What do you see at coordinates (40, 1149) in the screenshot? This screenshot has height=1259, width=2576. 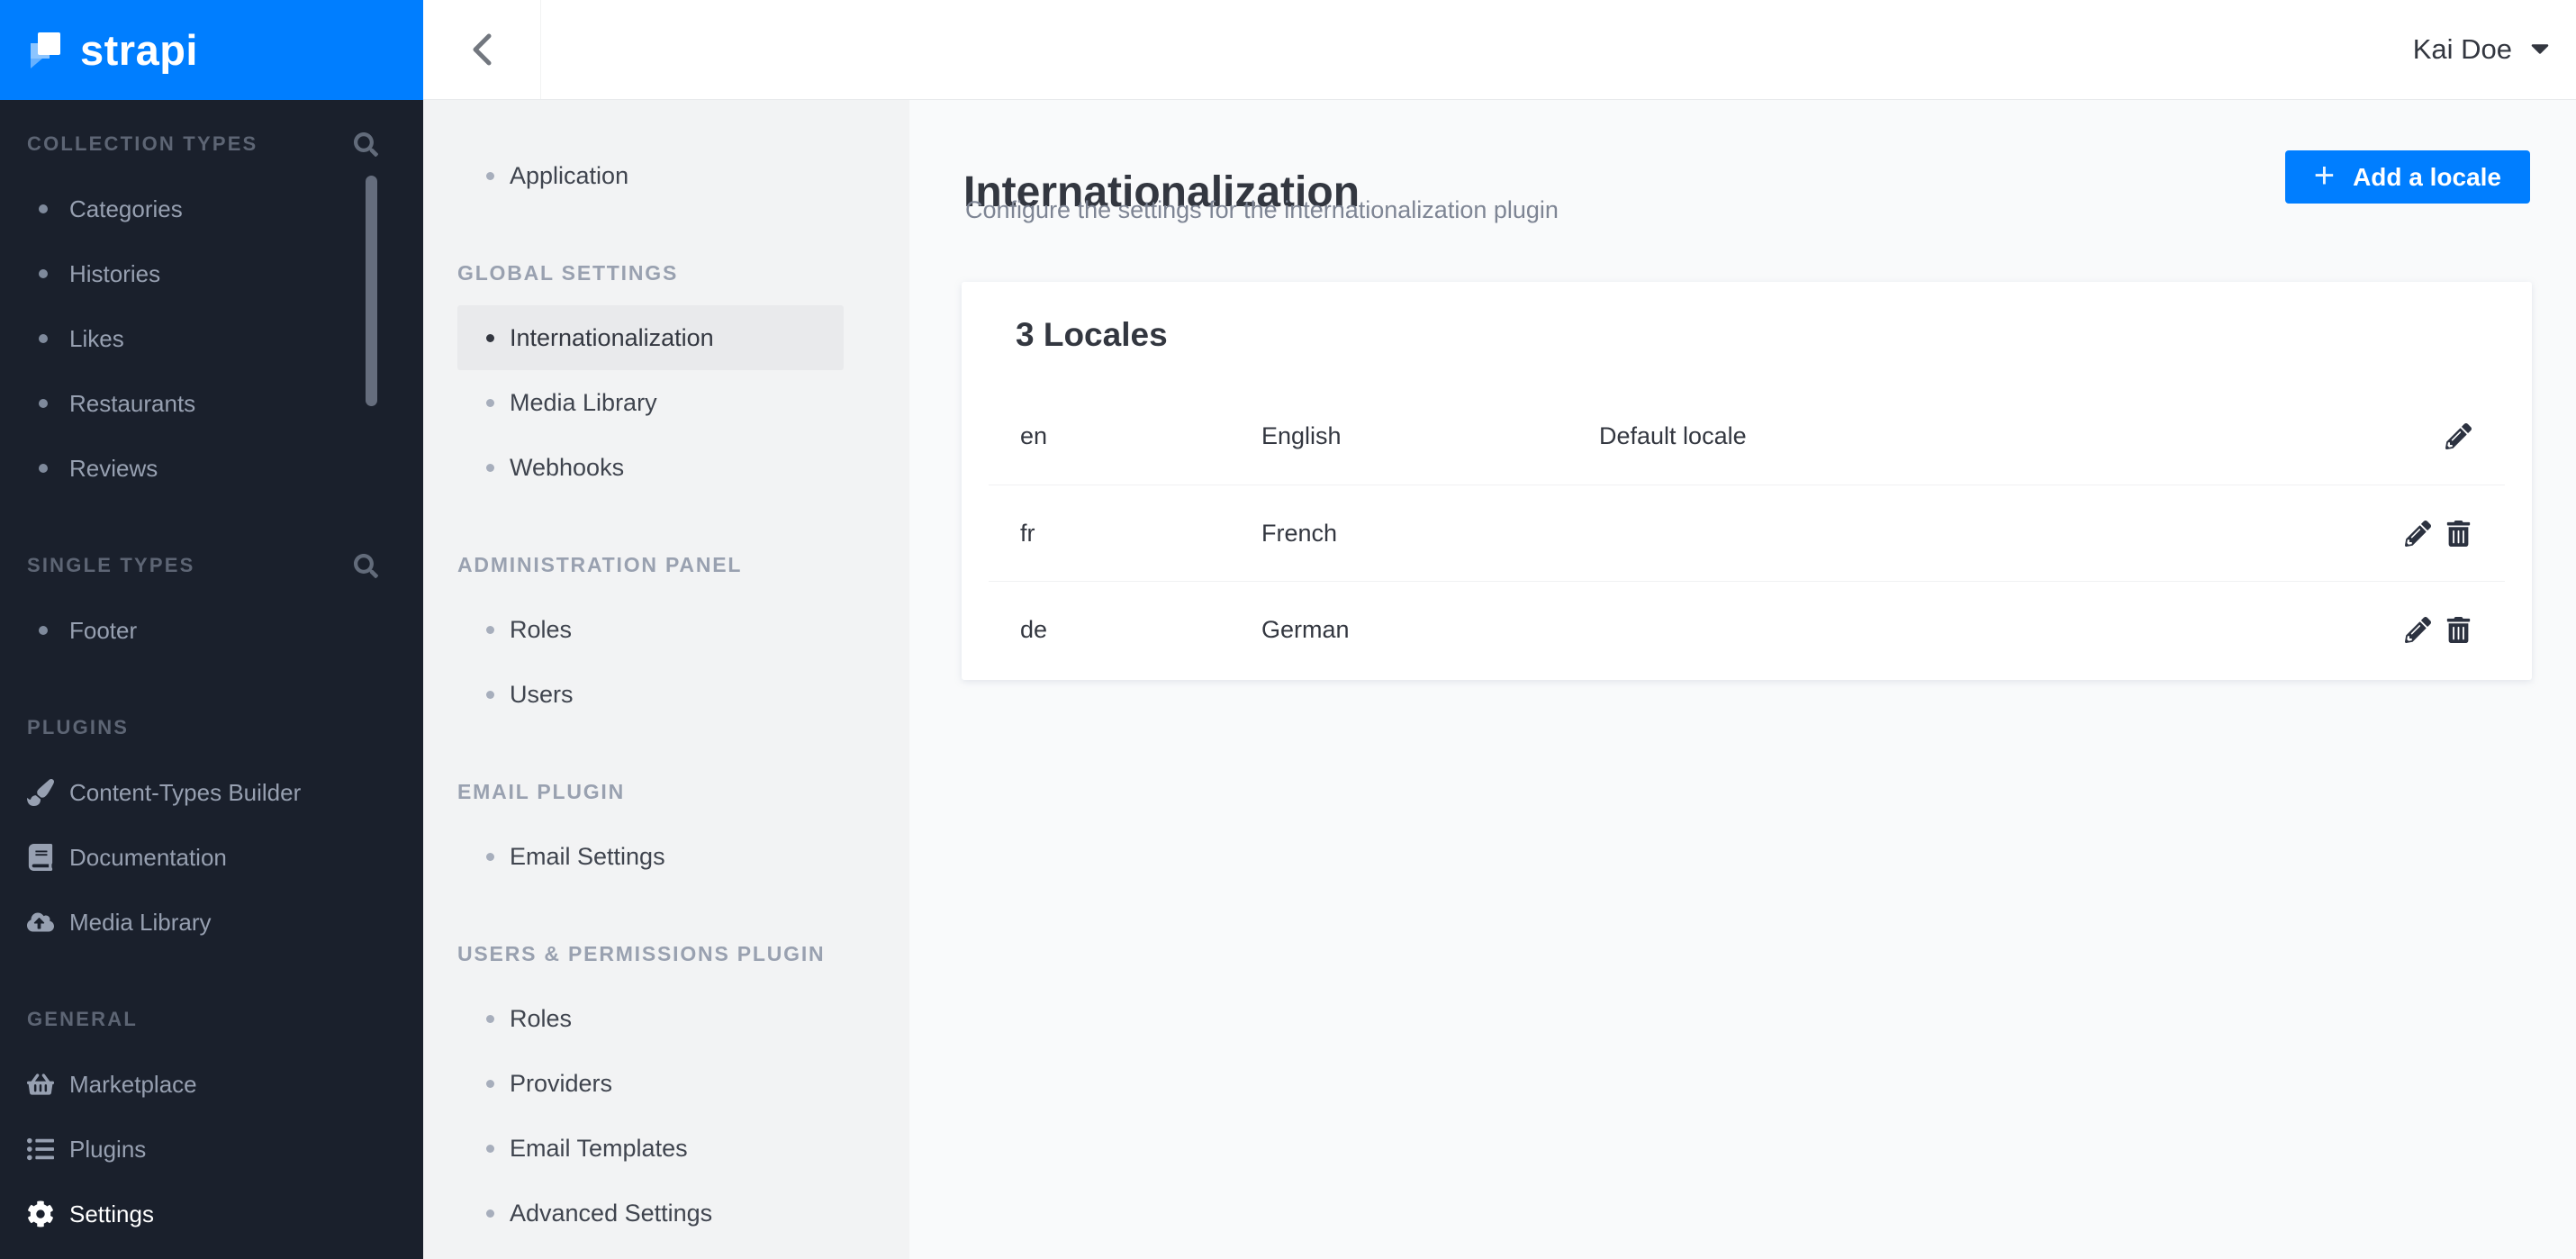 I see `list-icon` at bounding box center [40, 1149].